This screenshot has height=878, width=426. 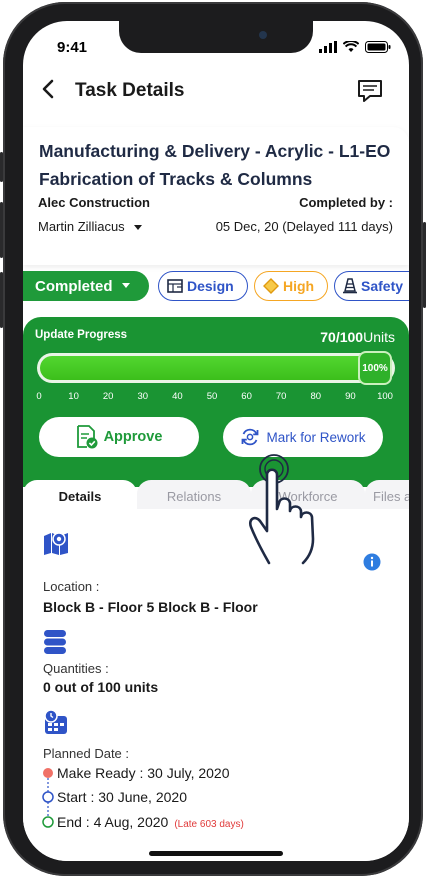 What do you see at coordinates (76, 668) in the screenshot?
I see `quantities-label: Quantities :` at bounding box center [76, 668].